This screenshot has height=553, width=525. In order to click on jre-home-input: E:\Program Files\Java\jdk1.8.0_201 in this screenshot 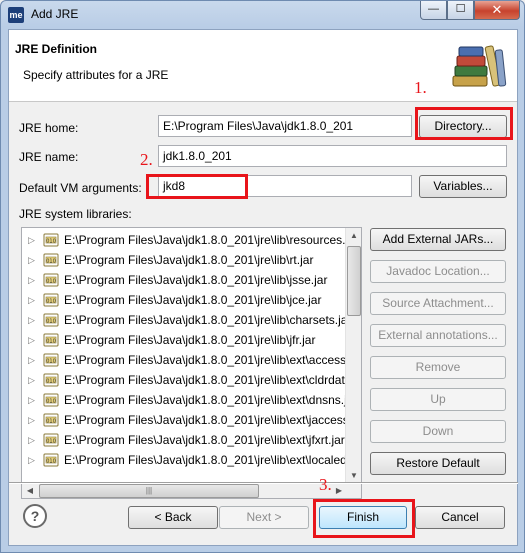, I will do `click(285, 126)`.